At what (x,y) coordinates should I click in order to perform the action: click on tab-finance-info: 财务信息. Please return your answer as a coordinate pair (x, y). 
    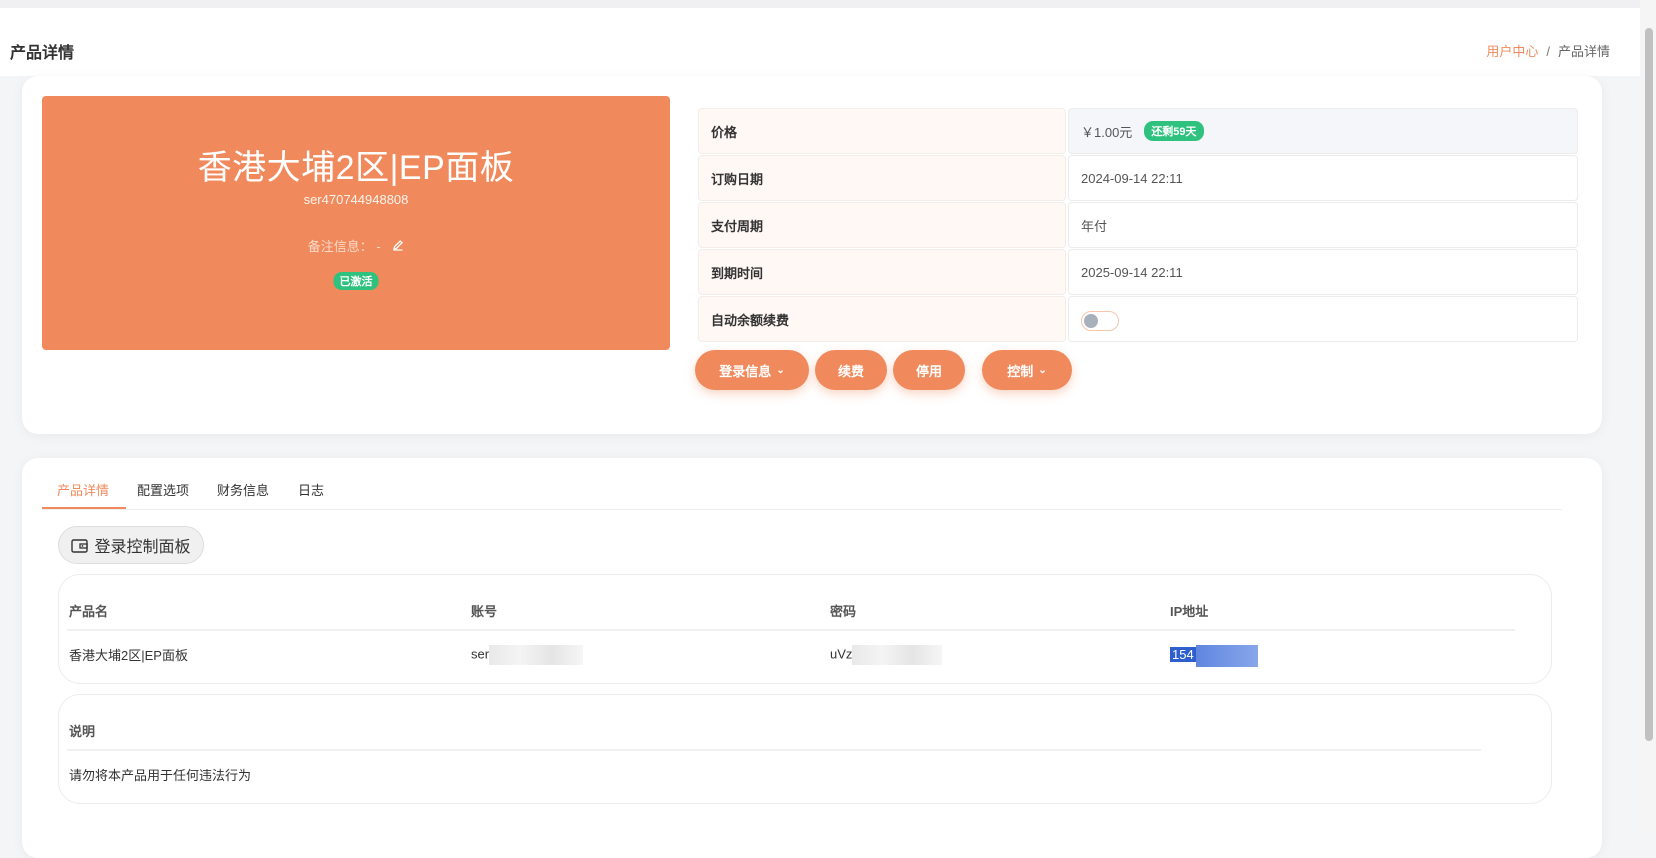
    Looking at the image, I should click on (243, 489).